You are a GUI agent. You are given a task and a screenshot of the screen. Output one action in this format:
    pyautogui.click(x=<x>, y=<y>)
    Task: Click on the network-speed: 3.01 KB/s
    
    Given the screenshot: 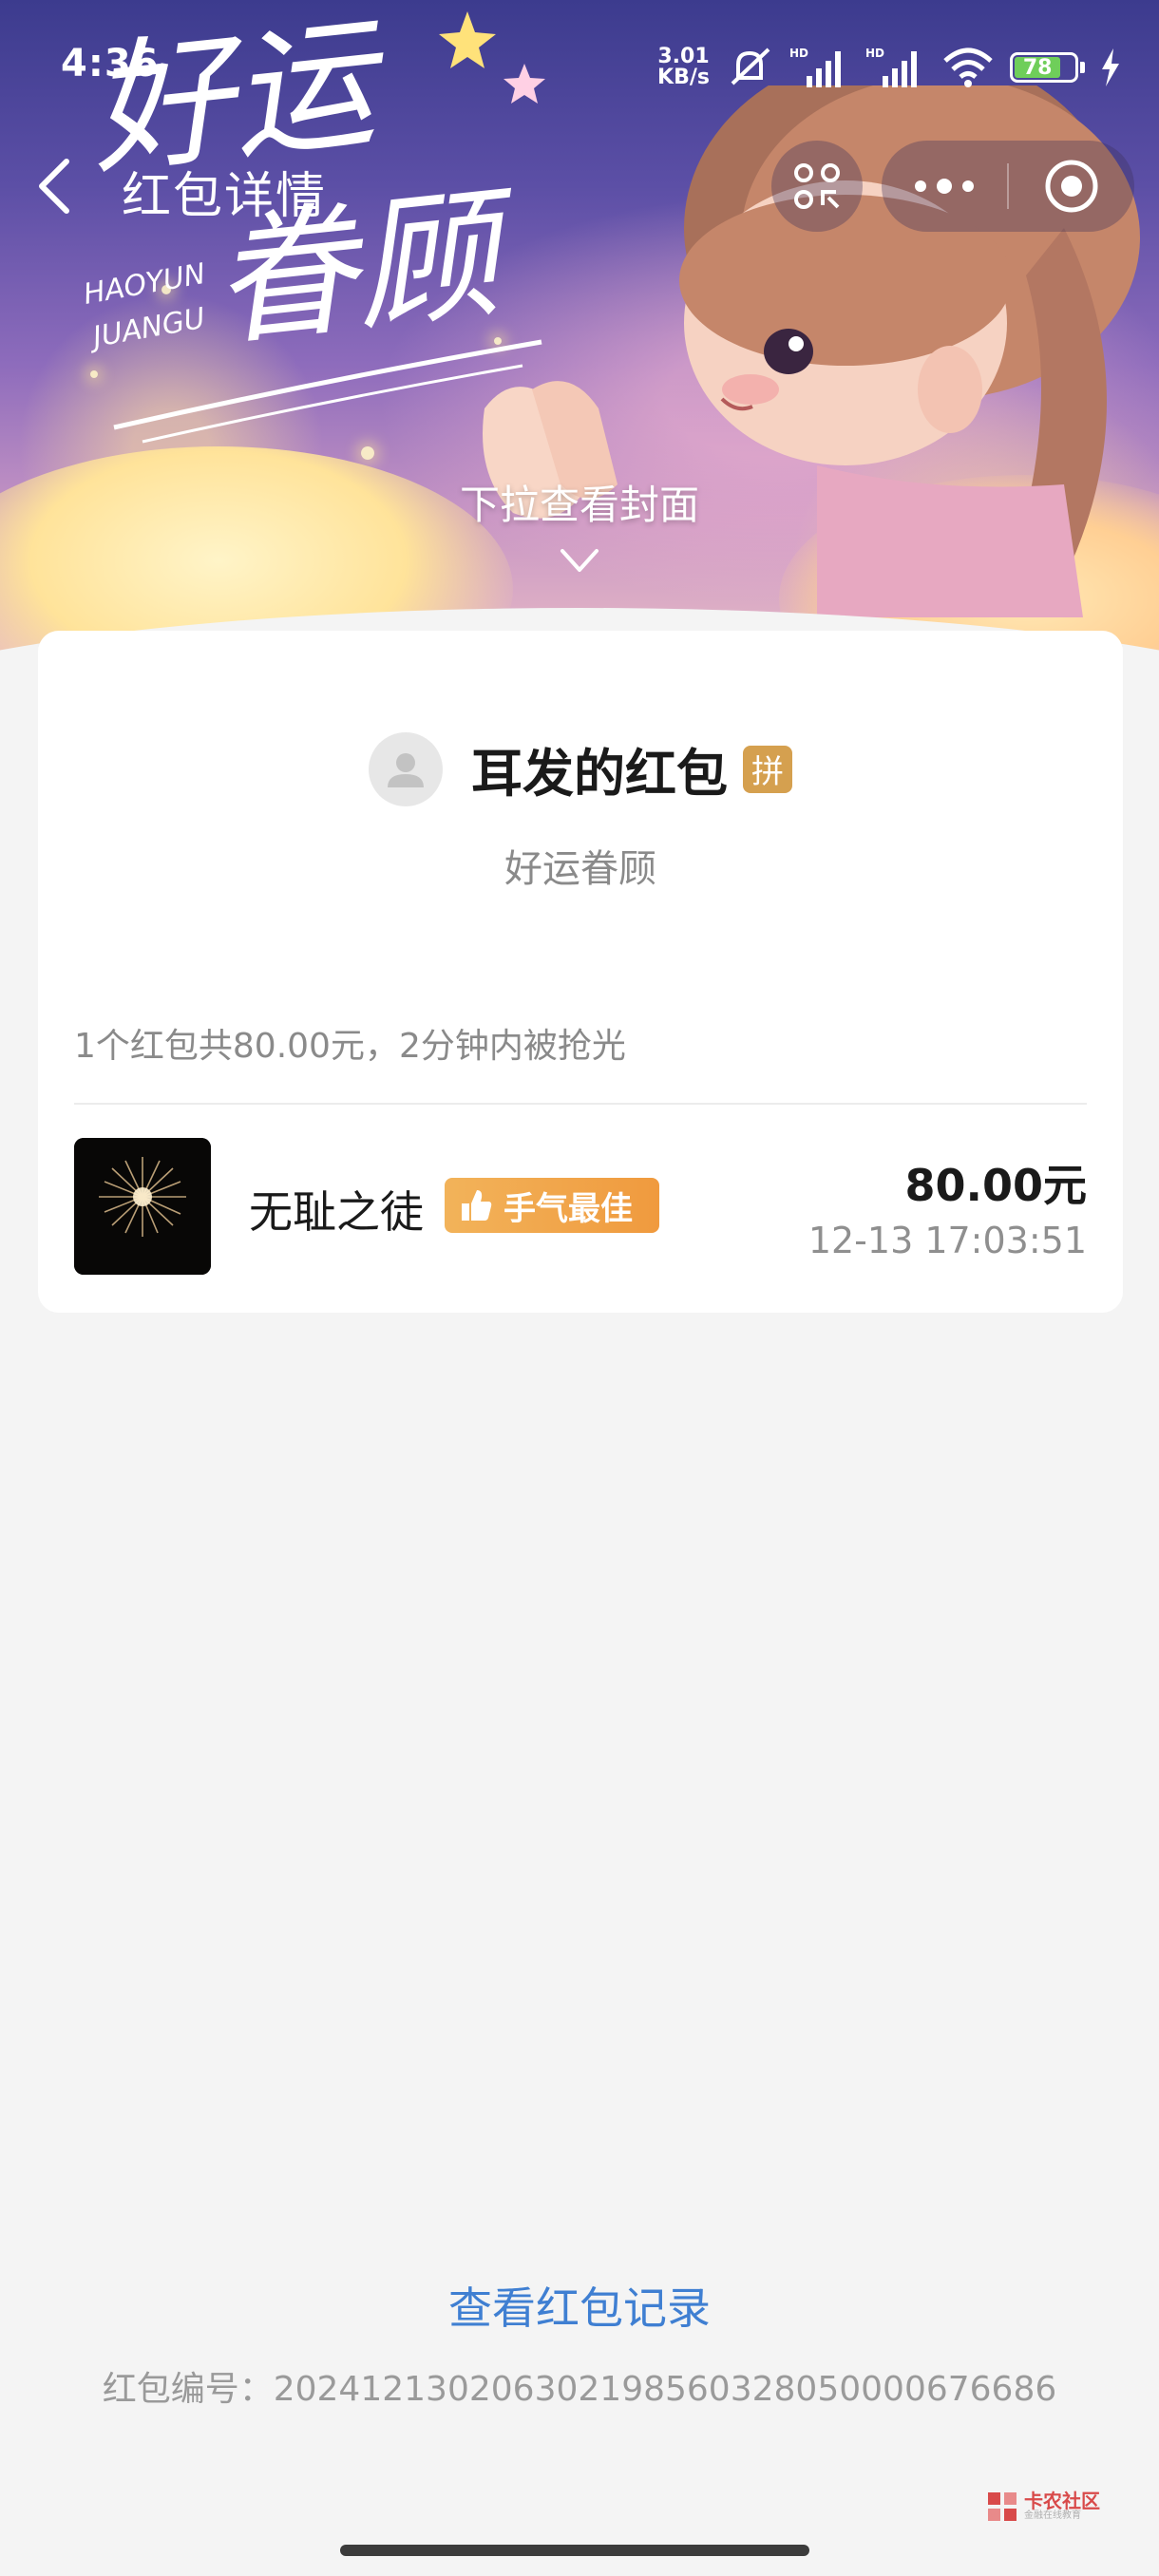 What is the action you would take?
    pyautogui.click(x=683, y=67)
    